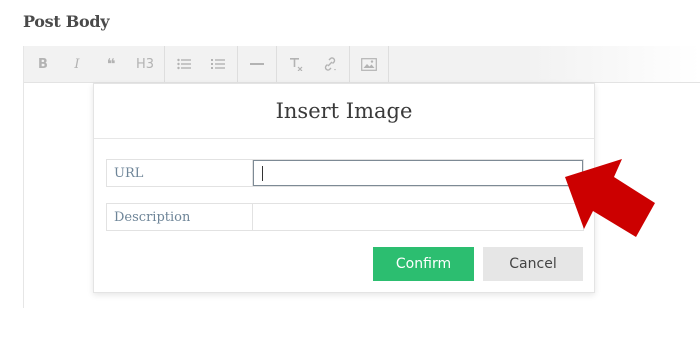 This screenshot has width=700, height=346. I want to click on horizontal-rule-icon, so click(257, 64).